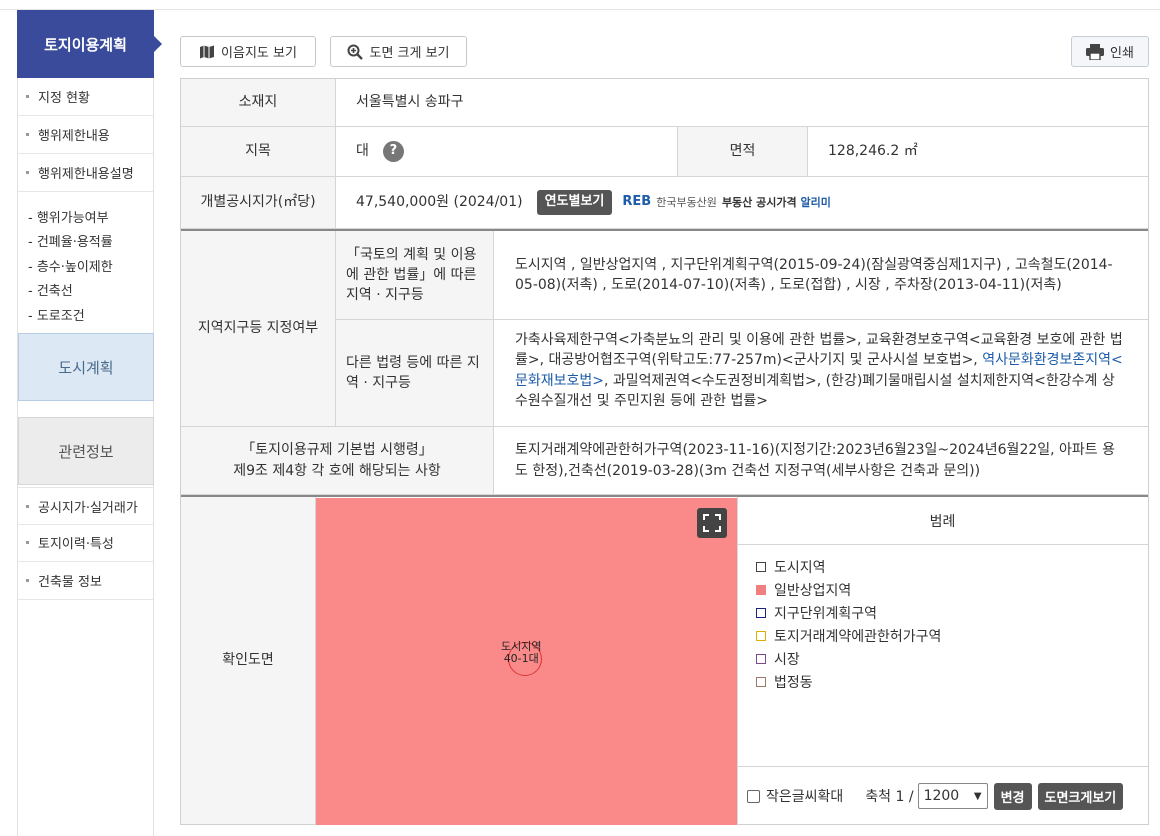  Describe the element at coordinates (207, 51) in the screenshot. I see `map-icon` at that location.